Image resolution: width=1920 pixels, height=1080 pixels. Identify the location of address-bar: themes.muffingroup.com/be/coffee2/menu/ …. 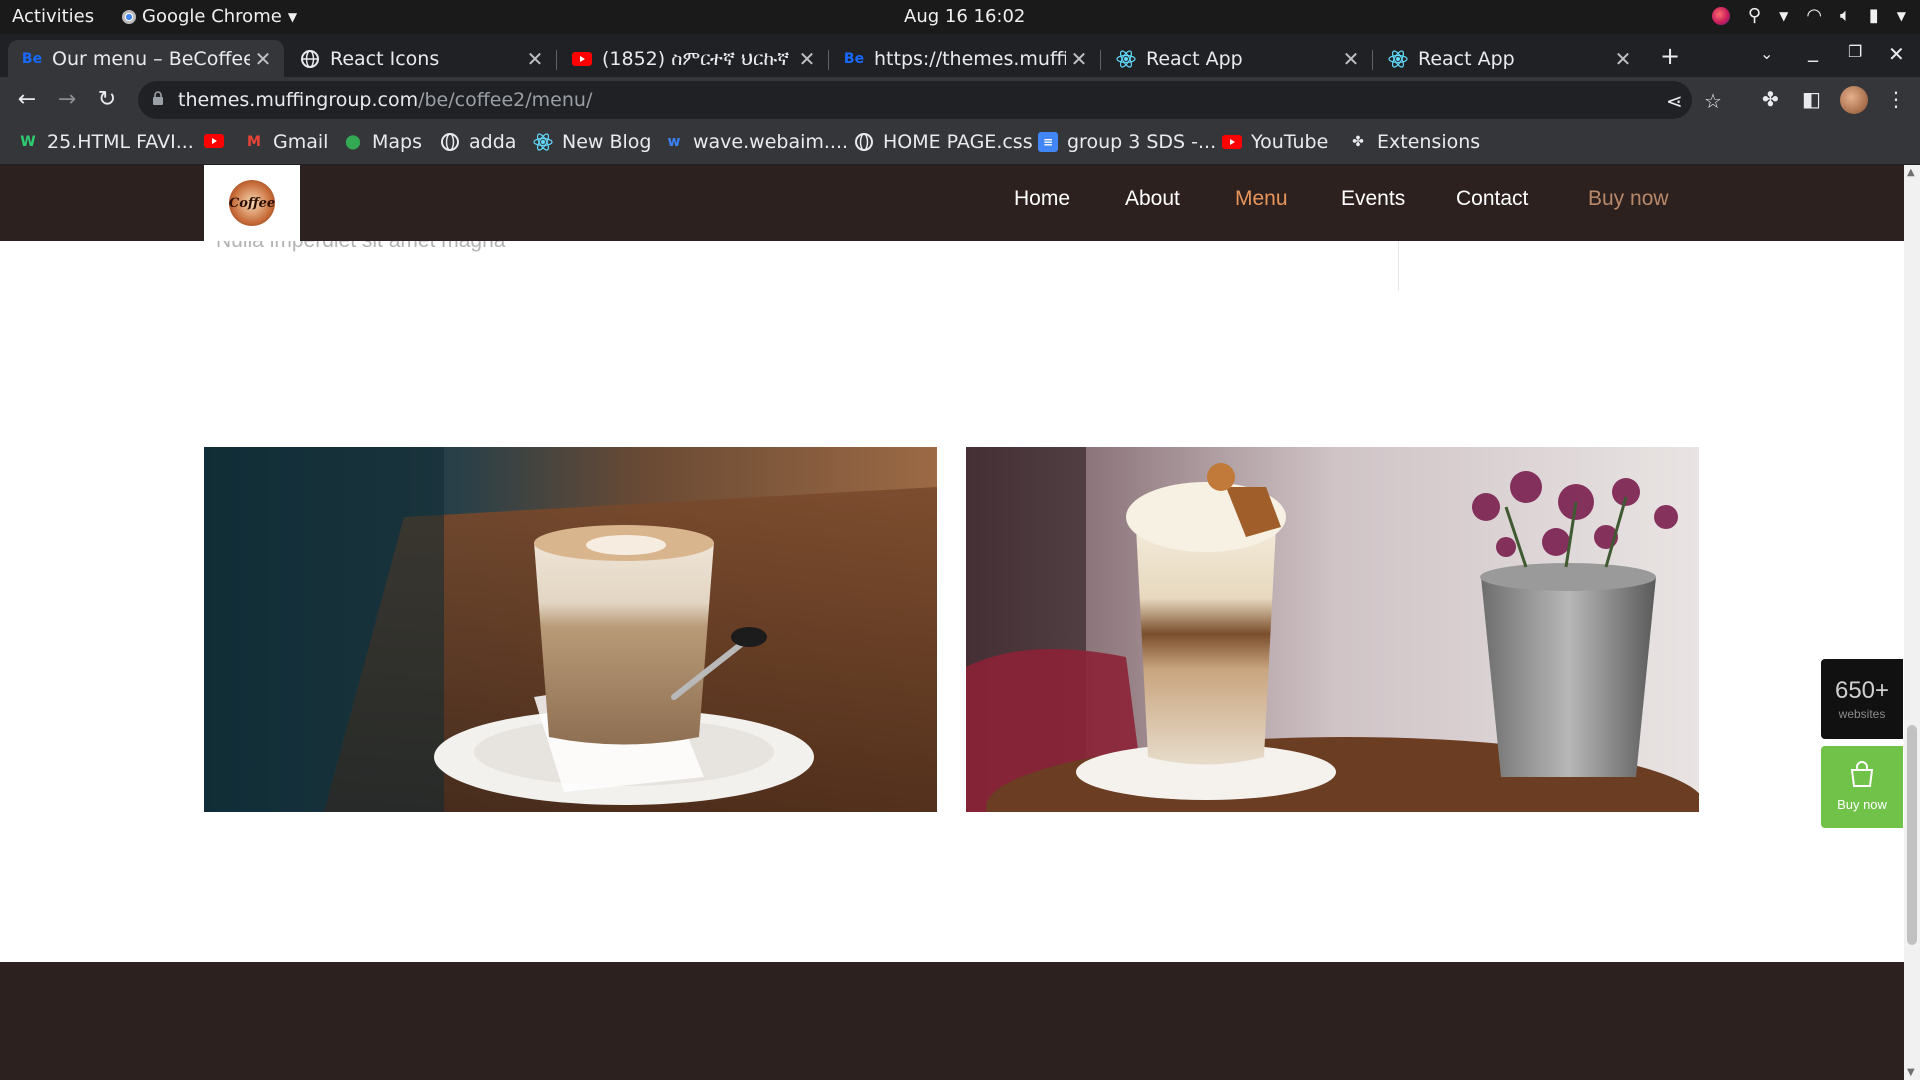
(930, 100).